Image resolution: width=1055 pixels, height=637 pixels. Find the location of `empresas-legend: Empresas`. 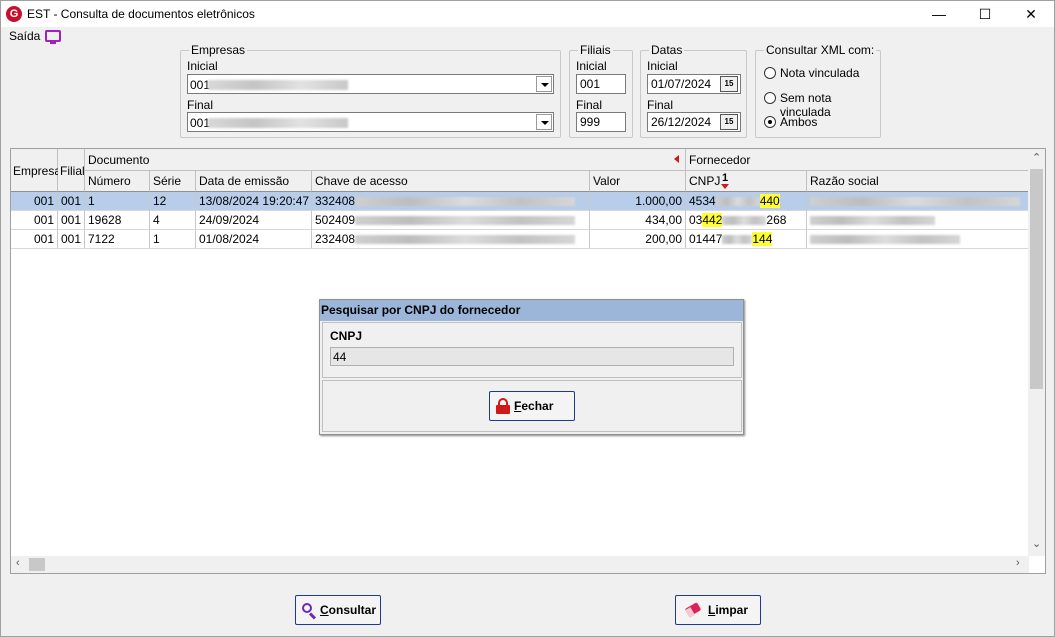

empresas-legend: Empresas is located at coordinates (218, 50).